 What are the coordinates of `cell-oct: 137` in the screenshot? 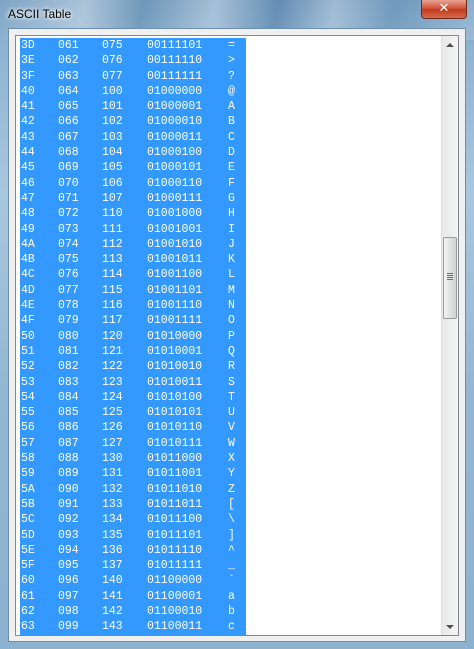 It's located at (112, 566).